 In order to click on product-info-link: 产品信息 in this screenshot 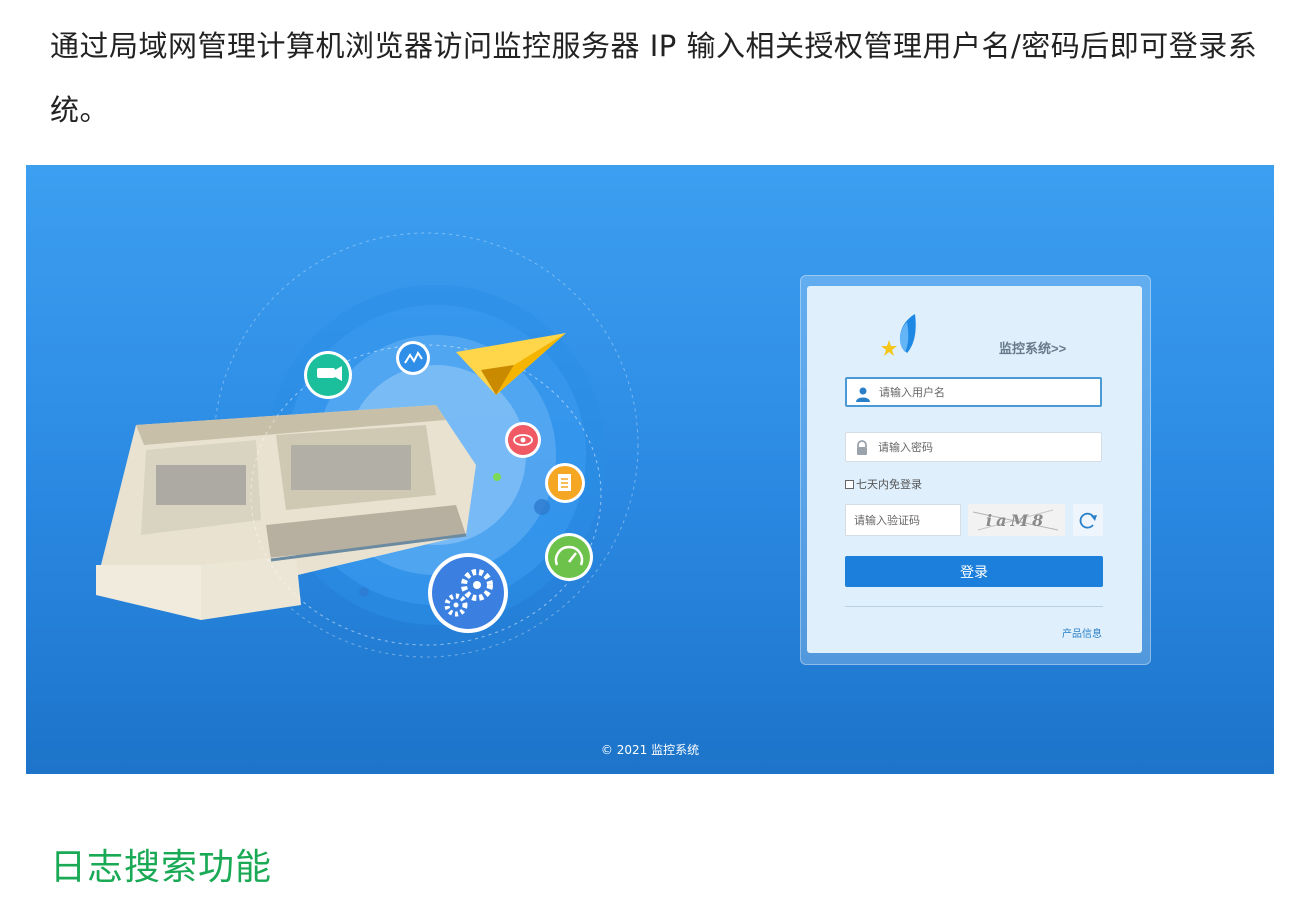, I will do `click(1082, 632)`.